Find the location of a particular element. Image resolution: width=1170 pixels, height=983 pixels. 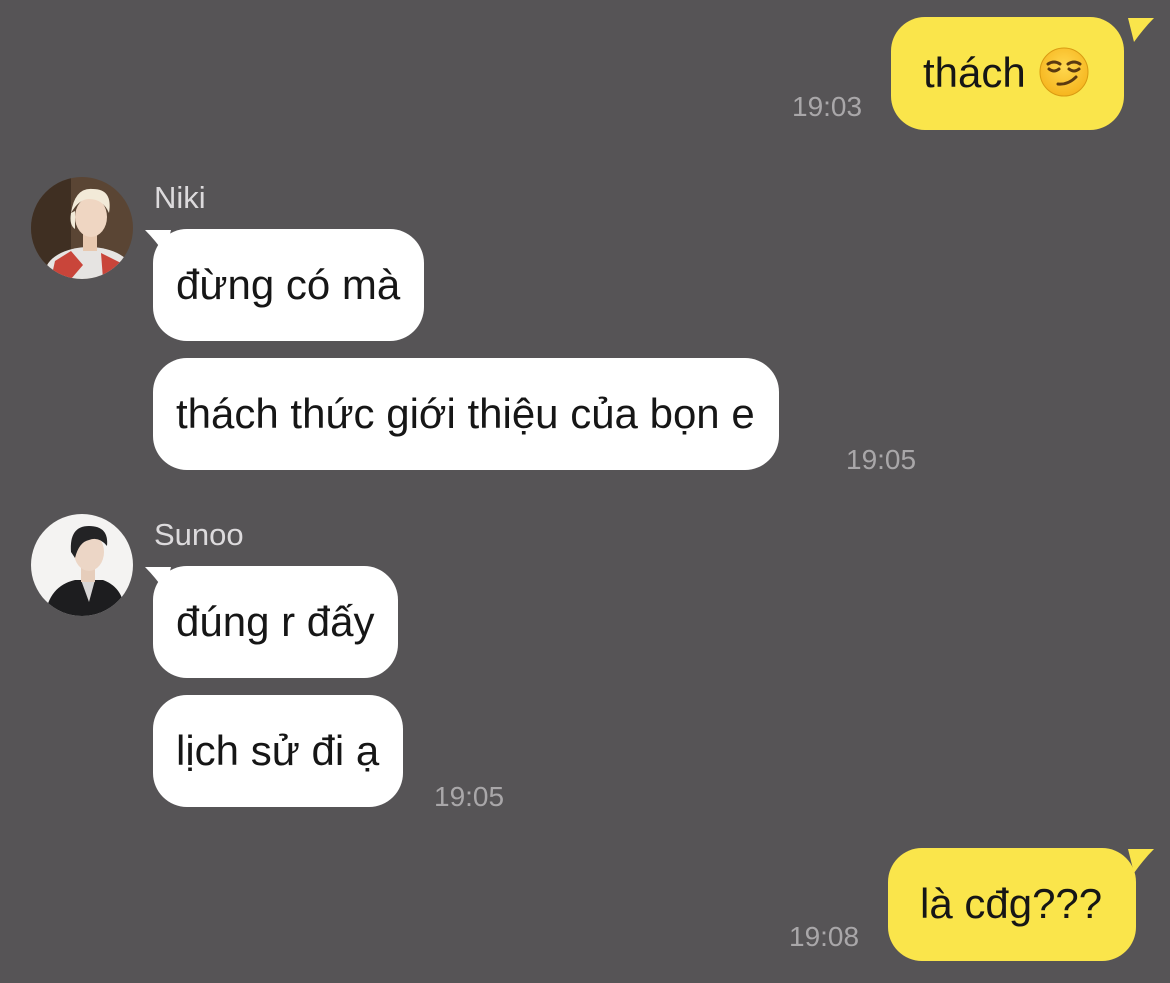

message-text: thách thức giới thiệu của bọn e is located at coordinates (465, 413).